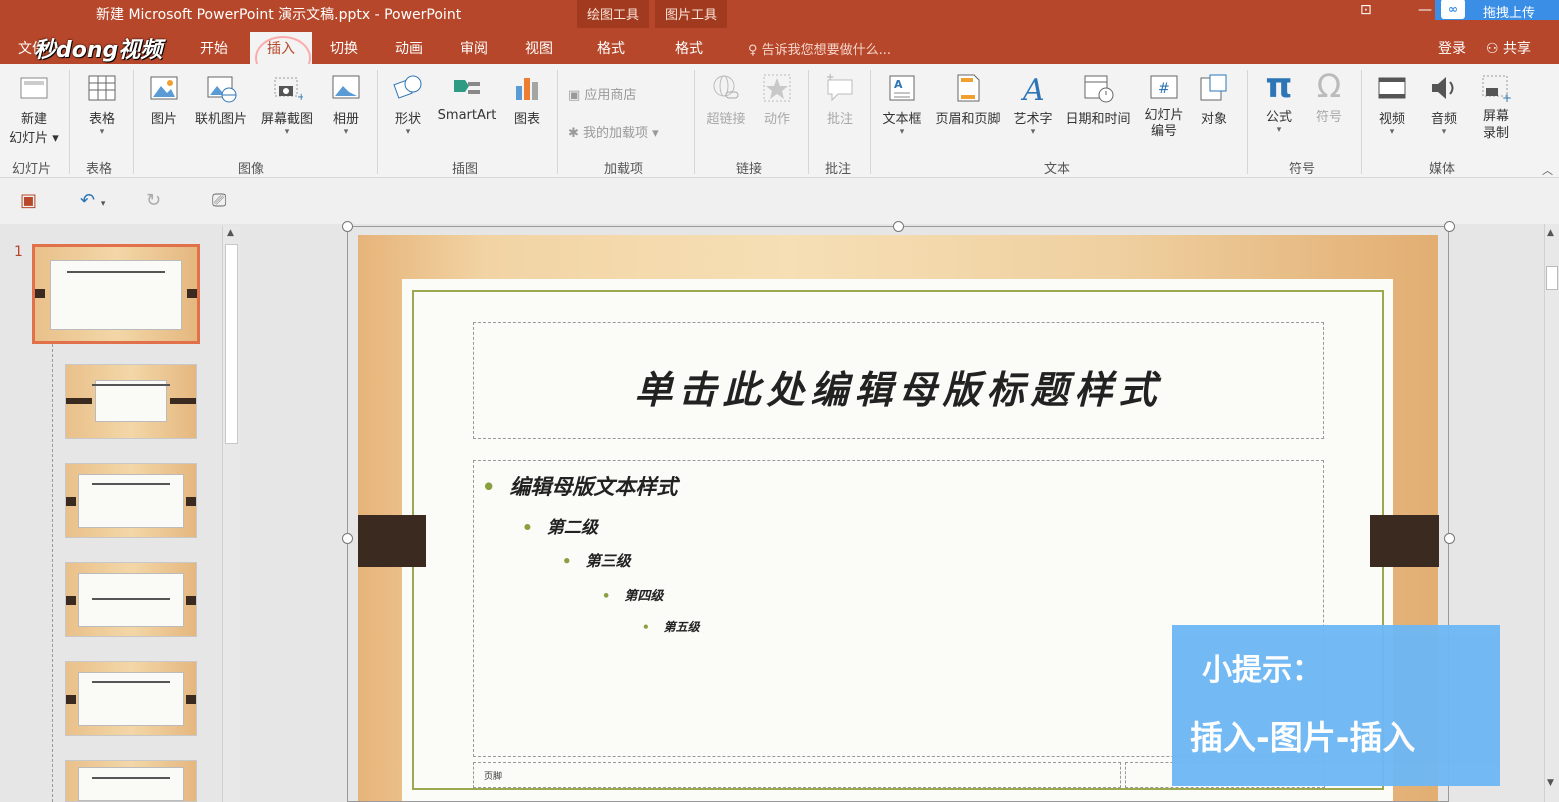 The image size is (1559, 802). I want to click on hyperlink-button: 超链接, so click(726, 99).